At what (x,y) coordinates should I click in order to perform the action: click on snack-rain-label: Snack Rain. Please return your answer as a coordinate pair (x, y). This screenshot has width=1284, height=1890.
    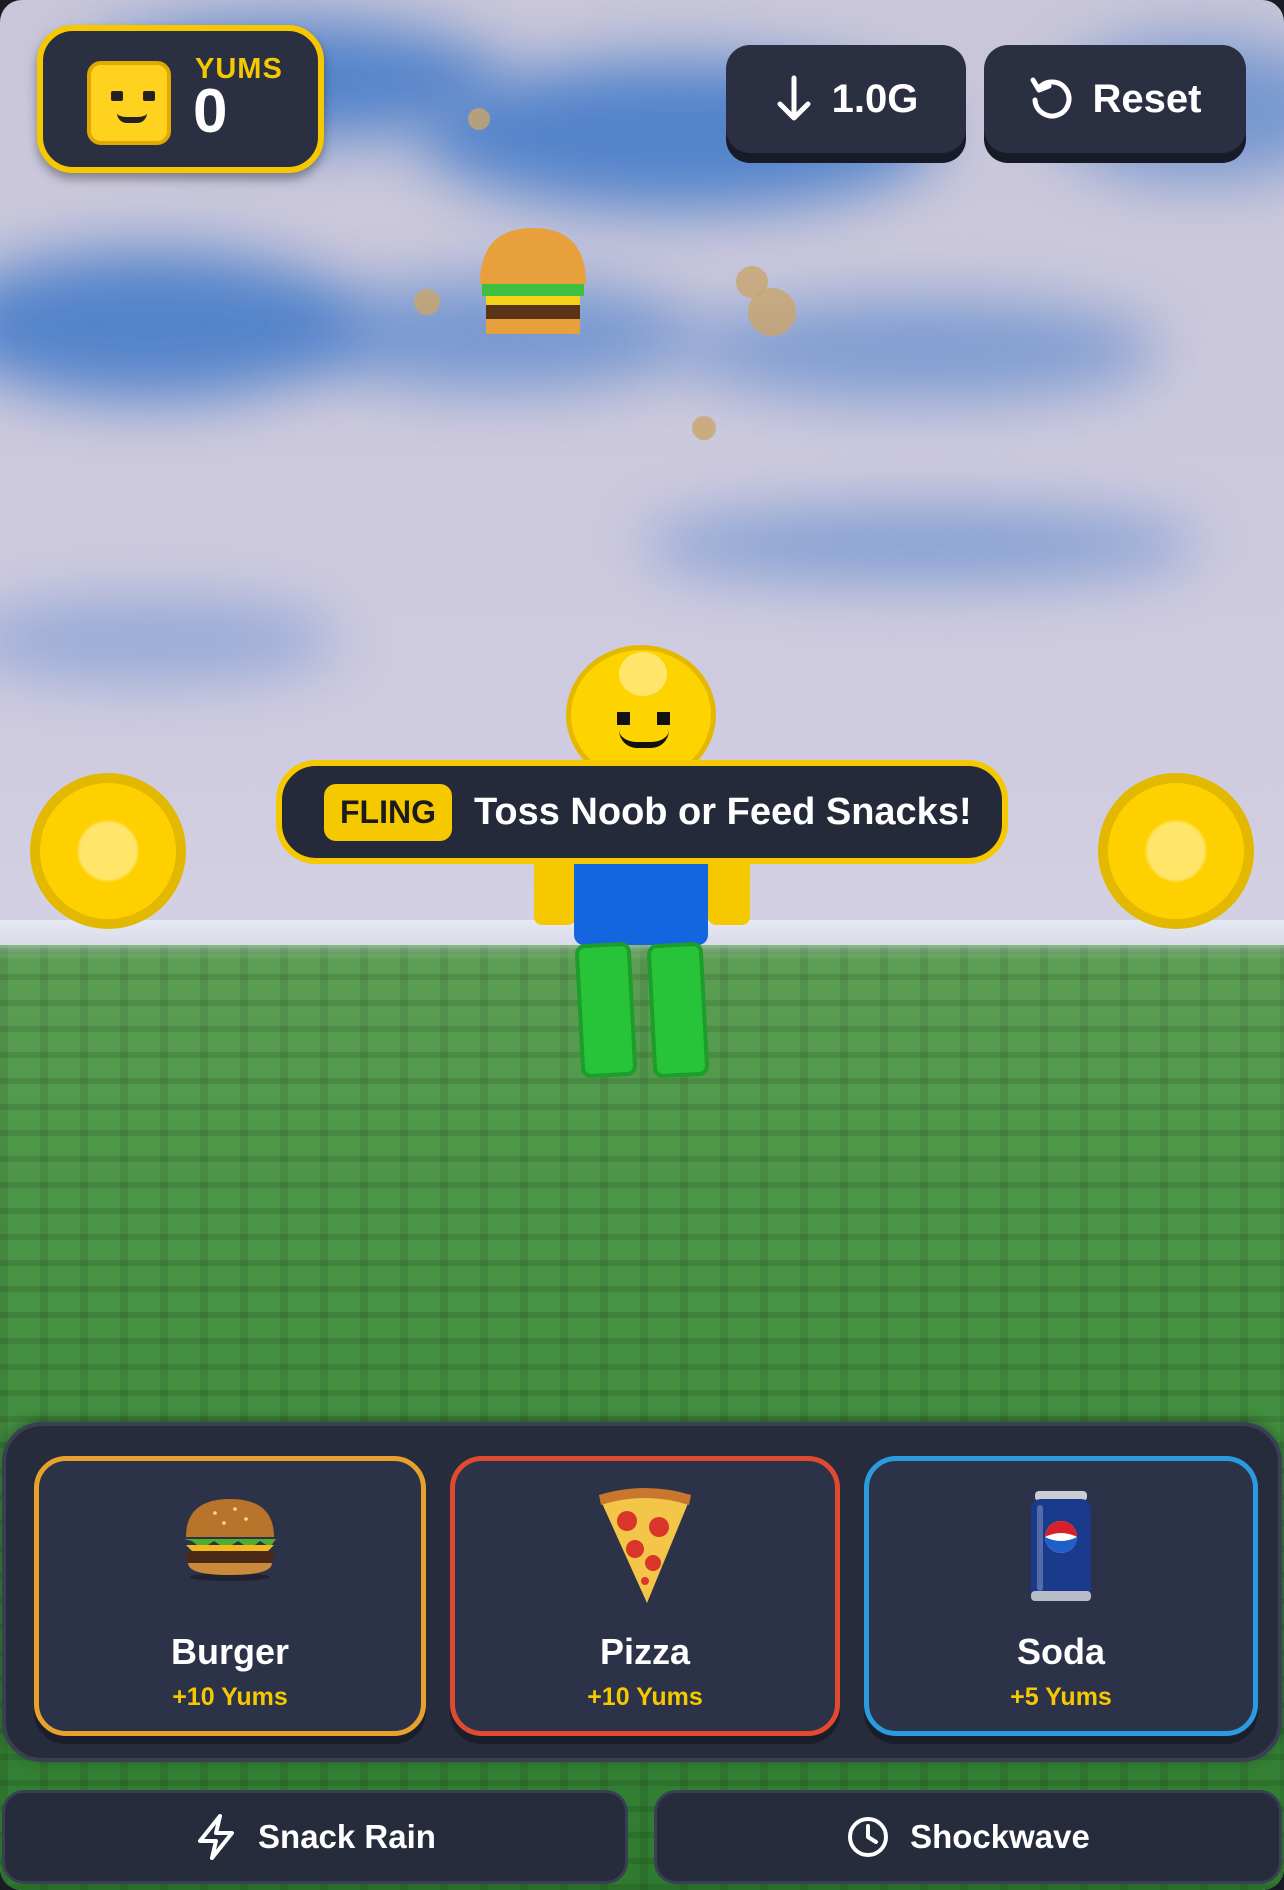
    Looking at the image, I should click on (347, 1836).